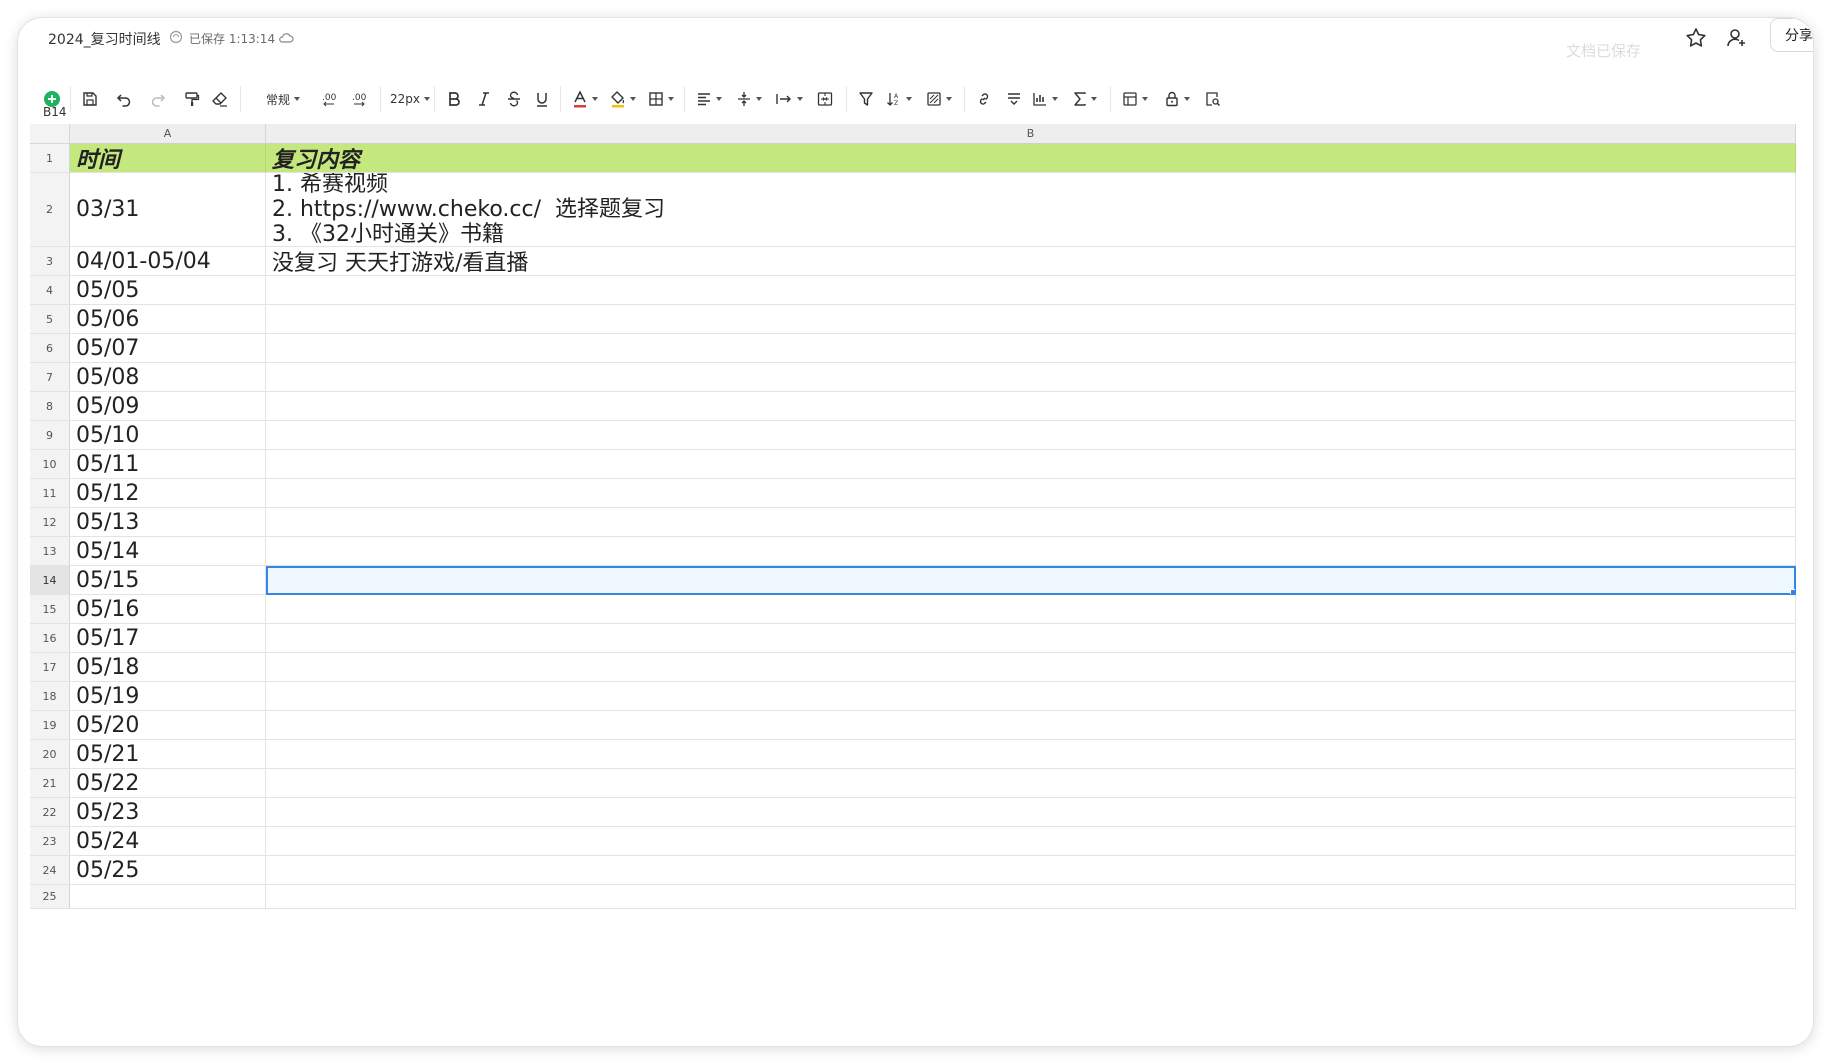 This screenshot has width=1831, height=1064. Describe the element at coordinates (1791, 35) in the screenshot. I see `share-button: 分享` at that location.